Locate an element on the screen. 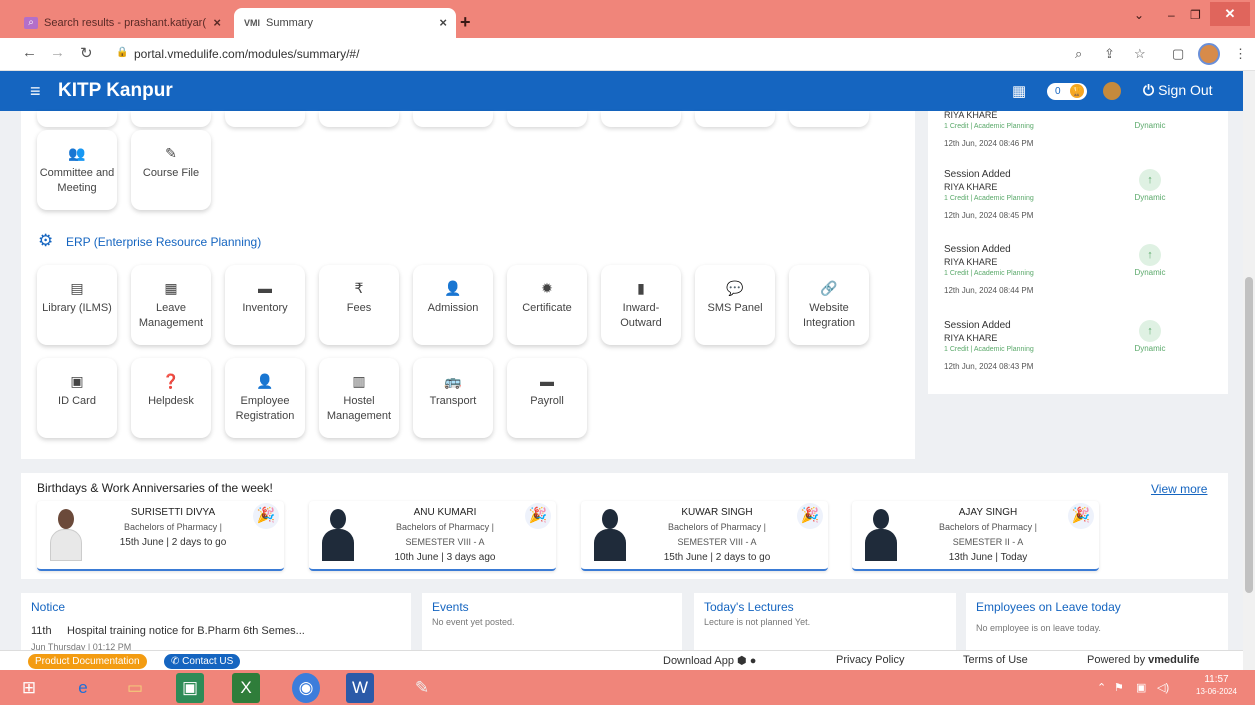 This screenshot has width=1255, height=705. module-admission: 👤 Admission is located at coordinates (453, 305).